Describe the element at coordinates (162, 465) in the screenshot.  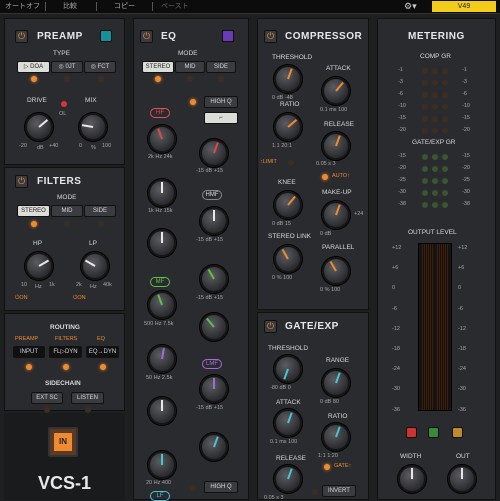
I see `lf-freq-knob` at that location.